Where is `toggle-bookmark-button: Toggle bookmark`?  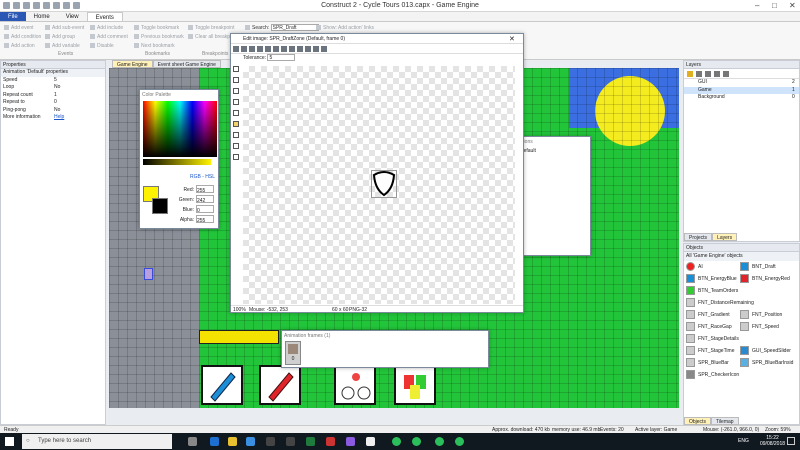 toggle-bookmark-button: Toggle bookmark is located at coordinates (159, 28).